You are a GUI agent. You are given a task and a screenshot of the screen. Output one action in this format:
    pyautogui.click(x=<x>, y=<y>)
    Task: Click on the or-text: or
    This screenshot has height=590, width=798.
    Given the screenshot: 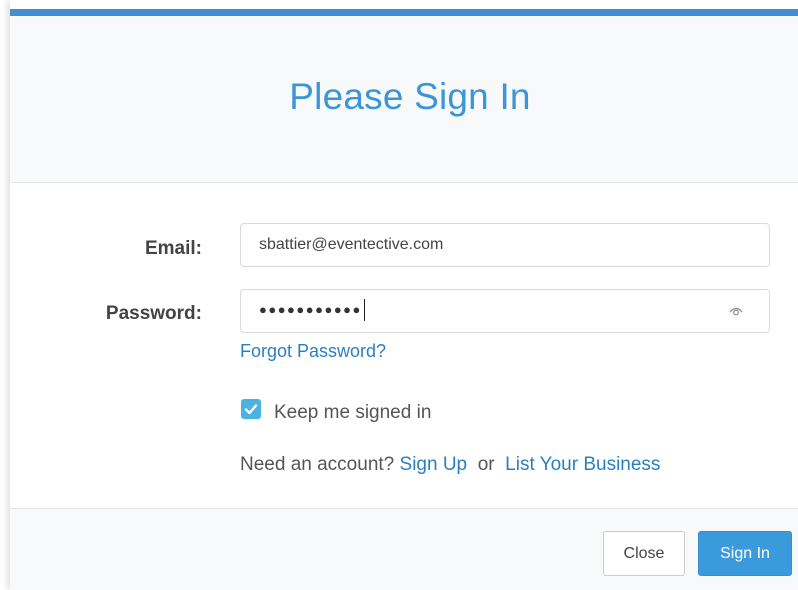 What is the action you would take?
    pyautogui.click(x=486, y=464)
    